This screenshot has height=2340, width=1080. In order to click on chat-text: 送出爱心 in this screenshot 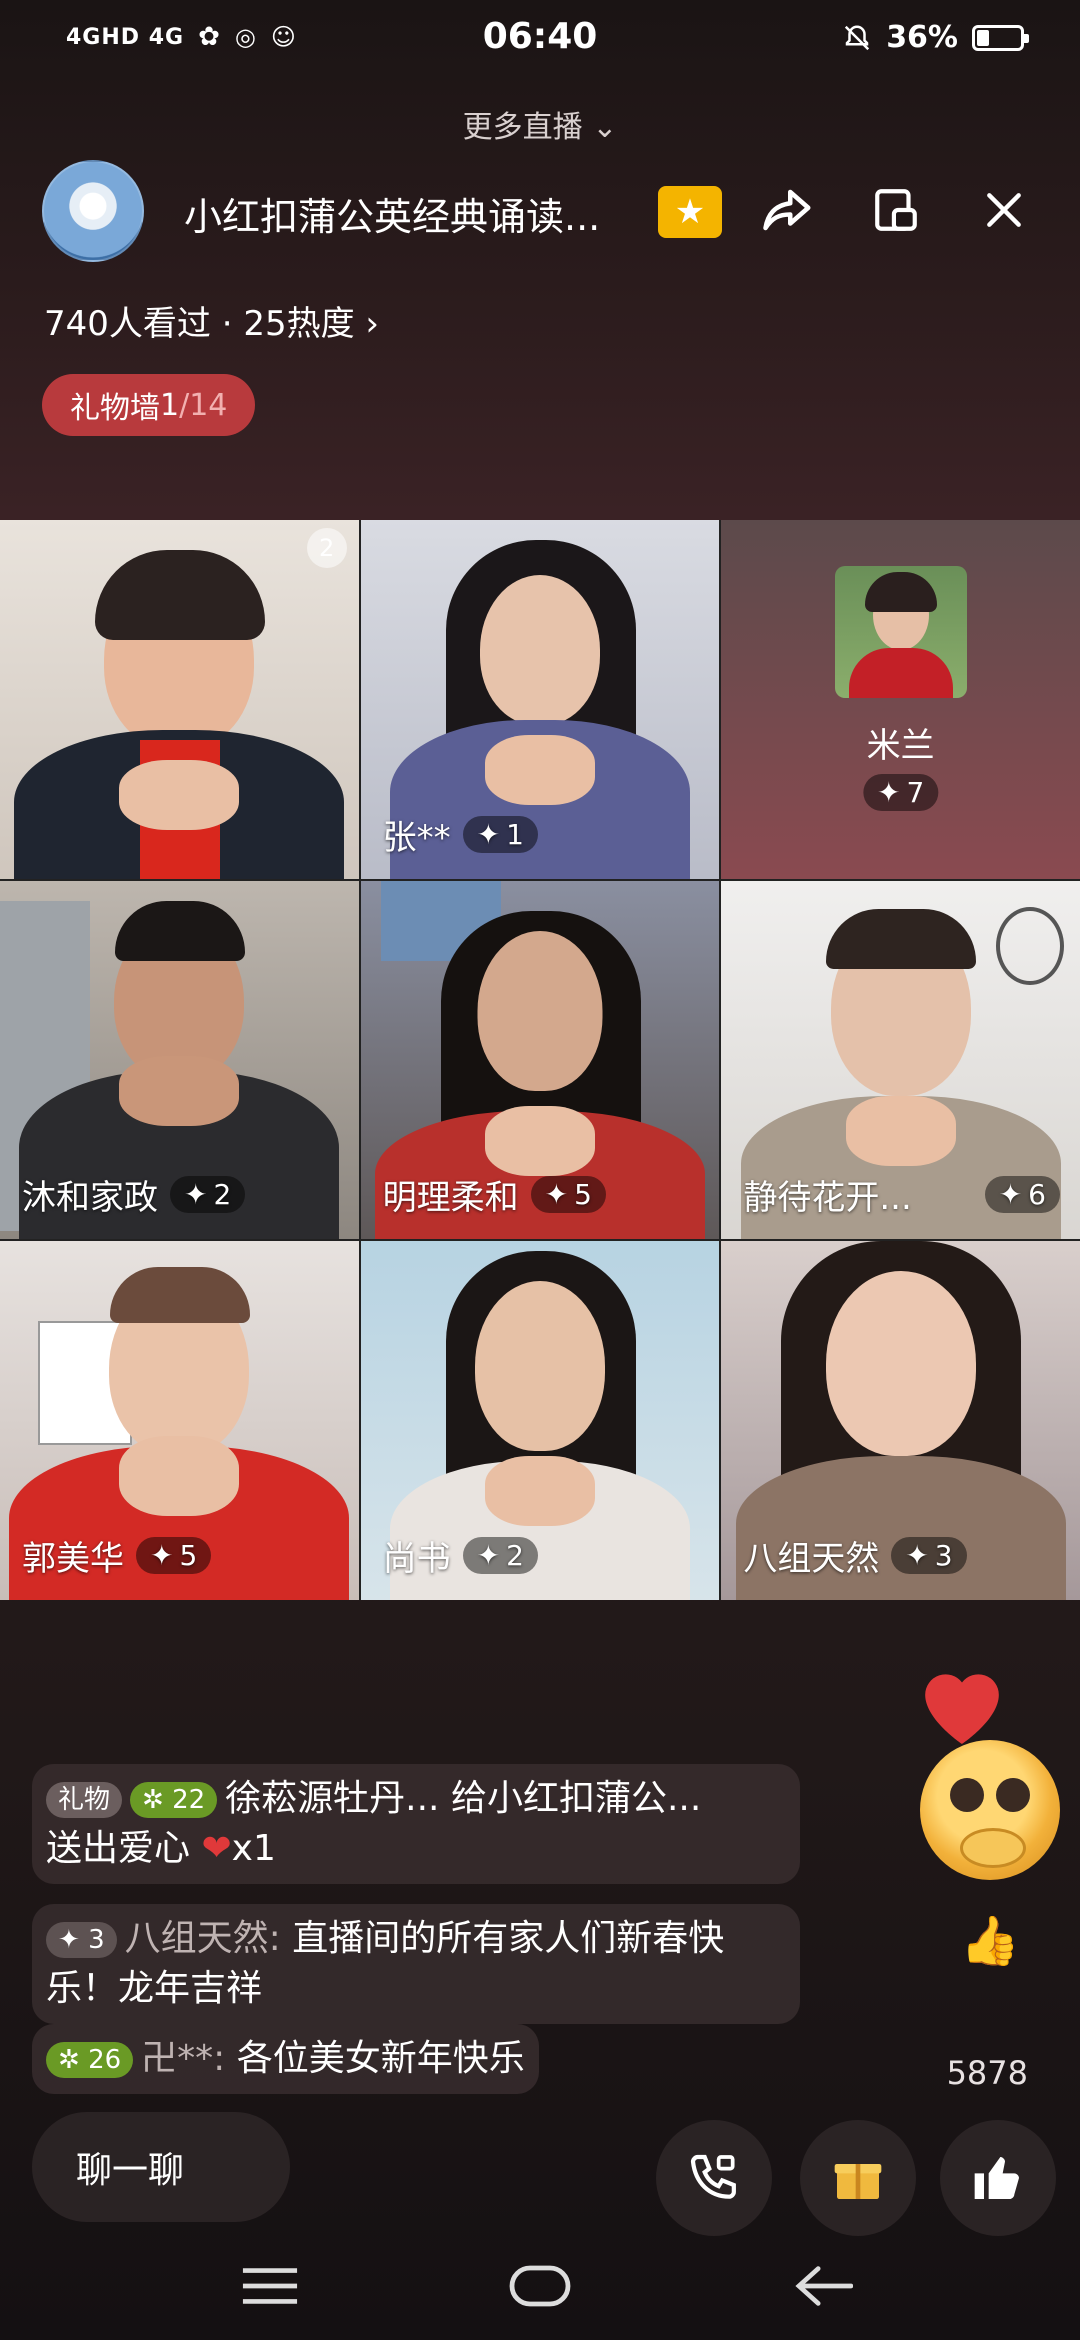, I will do `click(118, 1848)`.